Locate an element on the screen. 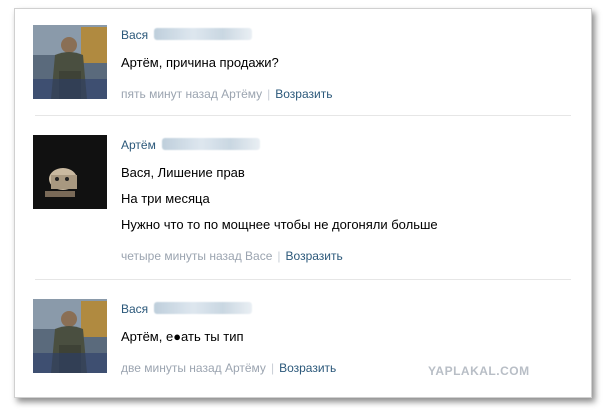 The height and width of the screenshot is (410, 604). comment-text-line: Вася, Лишение прав is located at coordinates (183, 172).